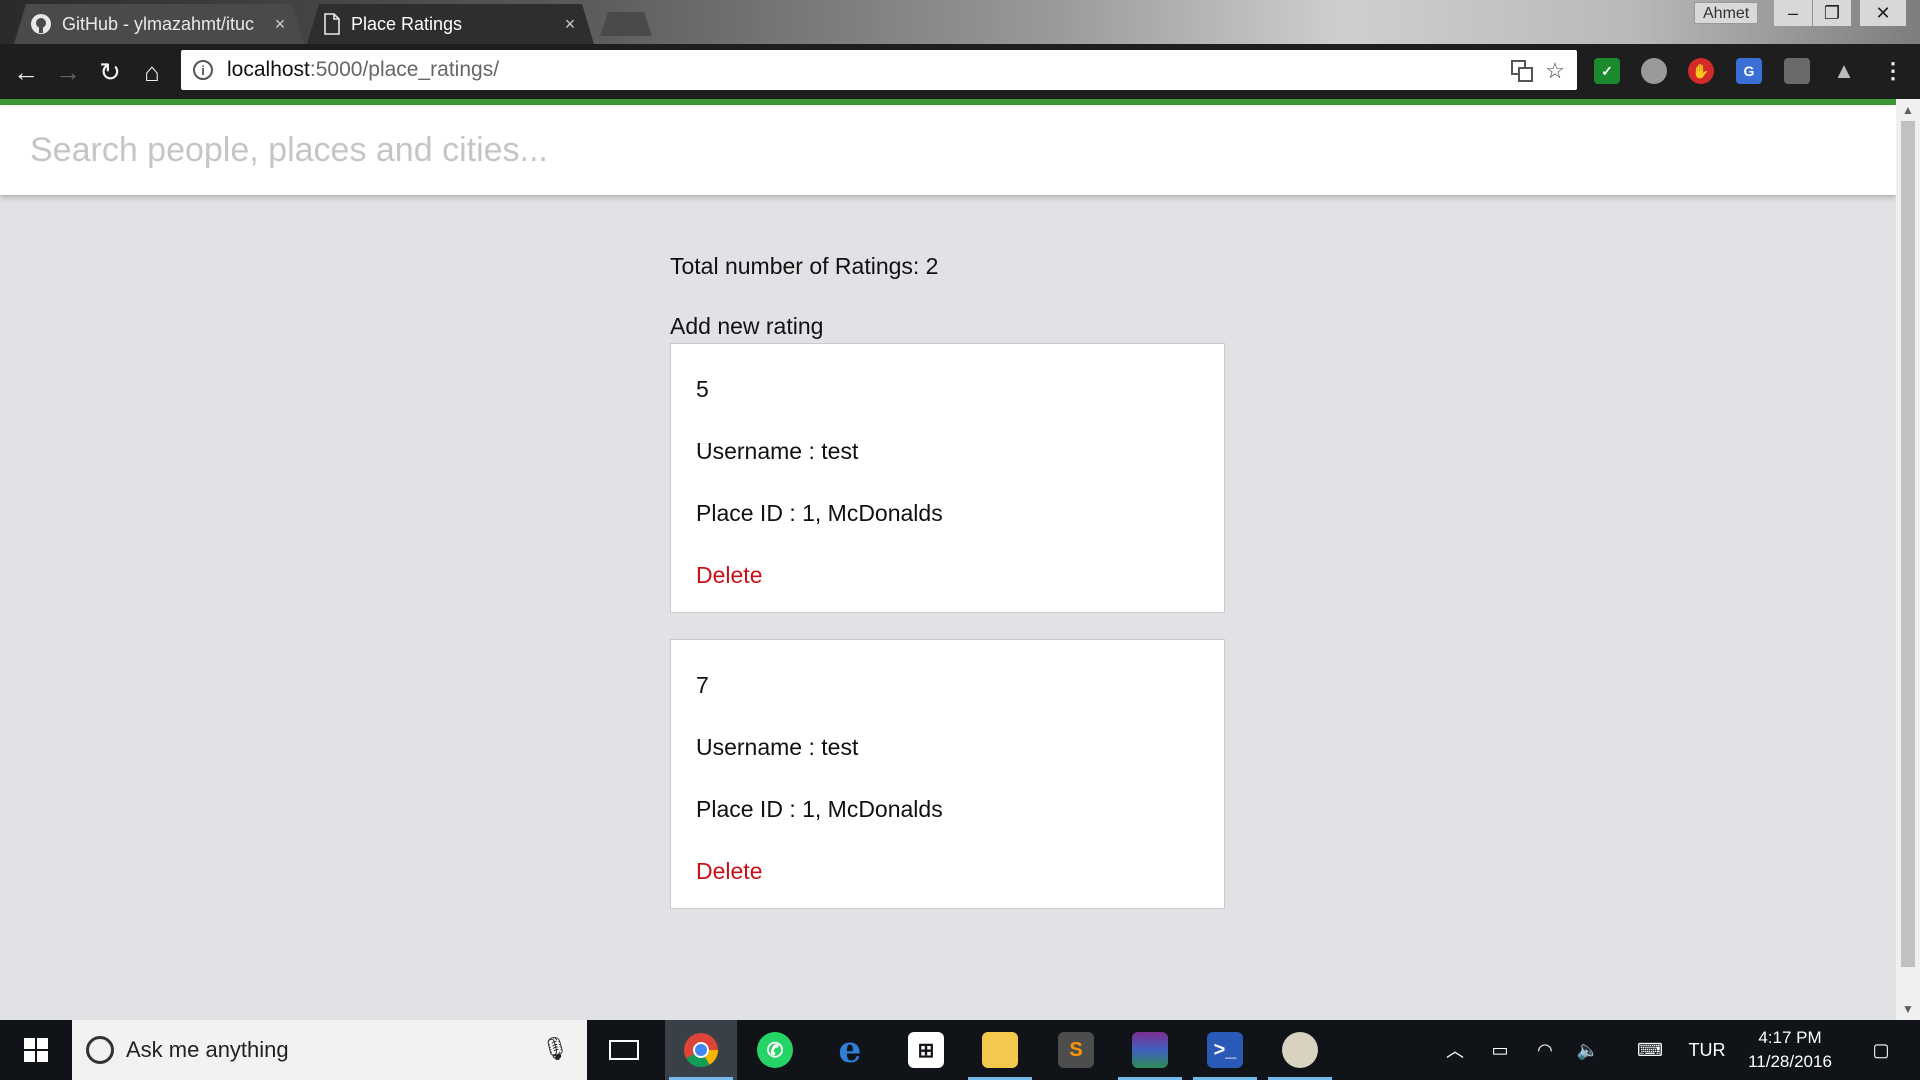 The height and width of the screenshot is (1080, 1920). I want to click on clock-time: 4:17 PM, so click(1790, 1037).